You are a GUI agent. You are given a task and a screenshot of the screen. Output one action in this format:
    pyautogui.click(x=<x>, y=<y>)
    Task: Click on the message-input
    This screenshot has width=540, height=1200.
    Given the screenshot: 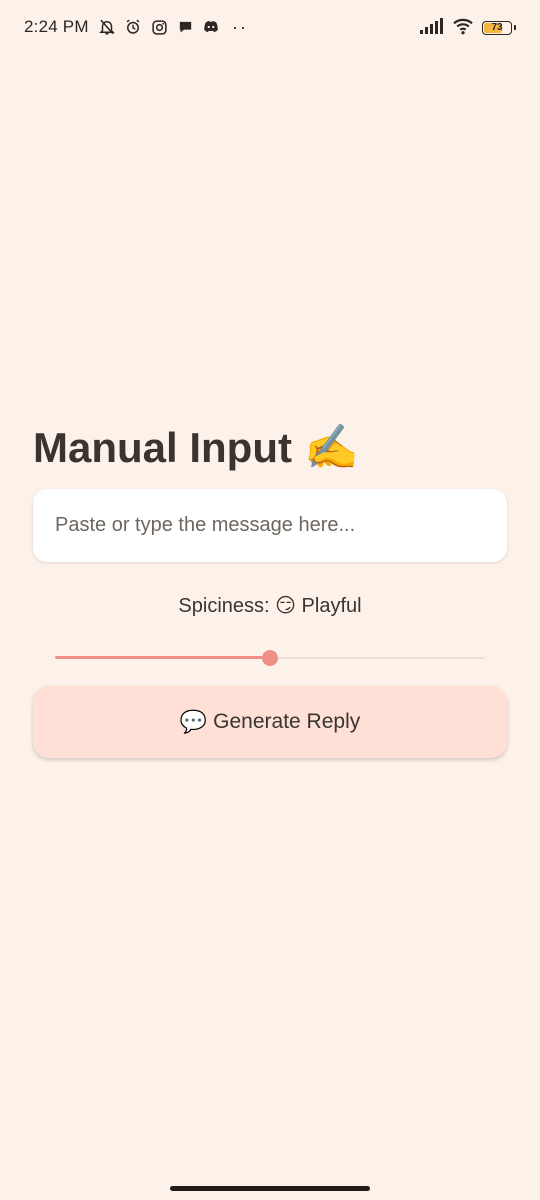 What is the action you would take?
    pyautogui.click(x=270, y=525)
    